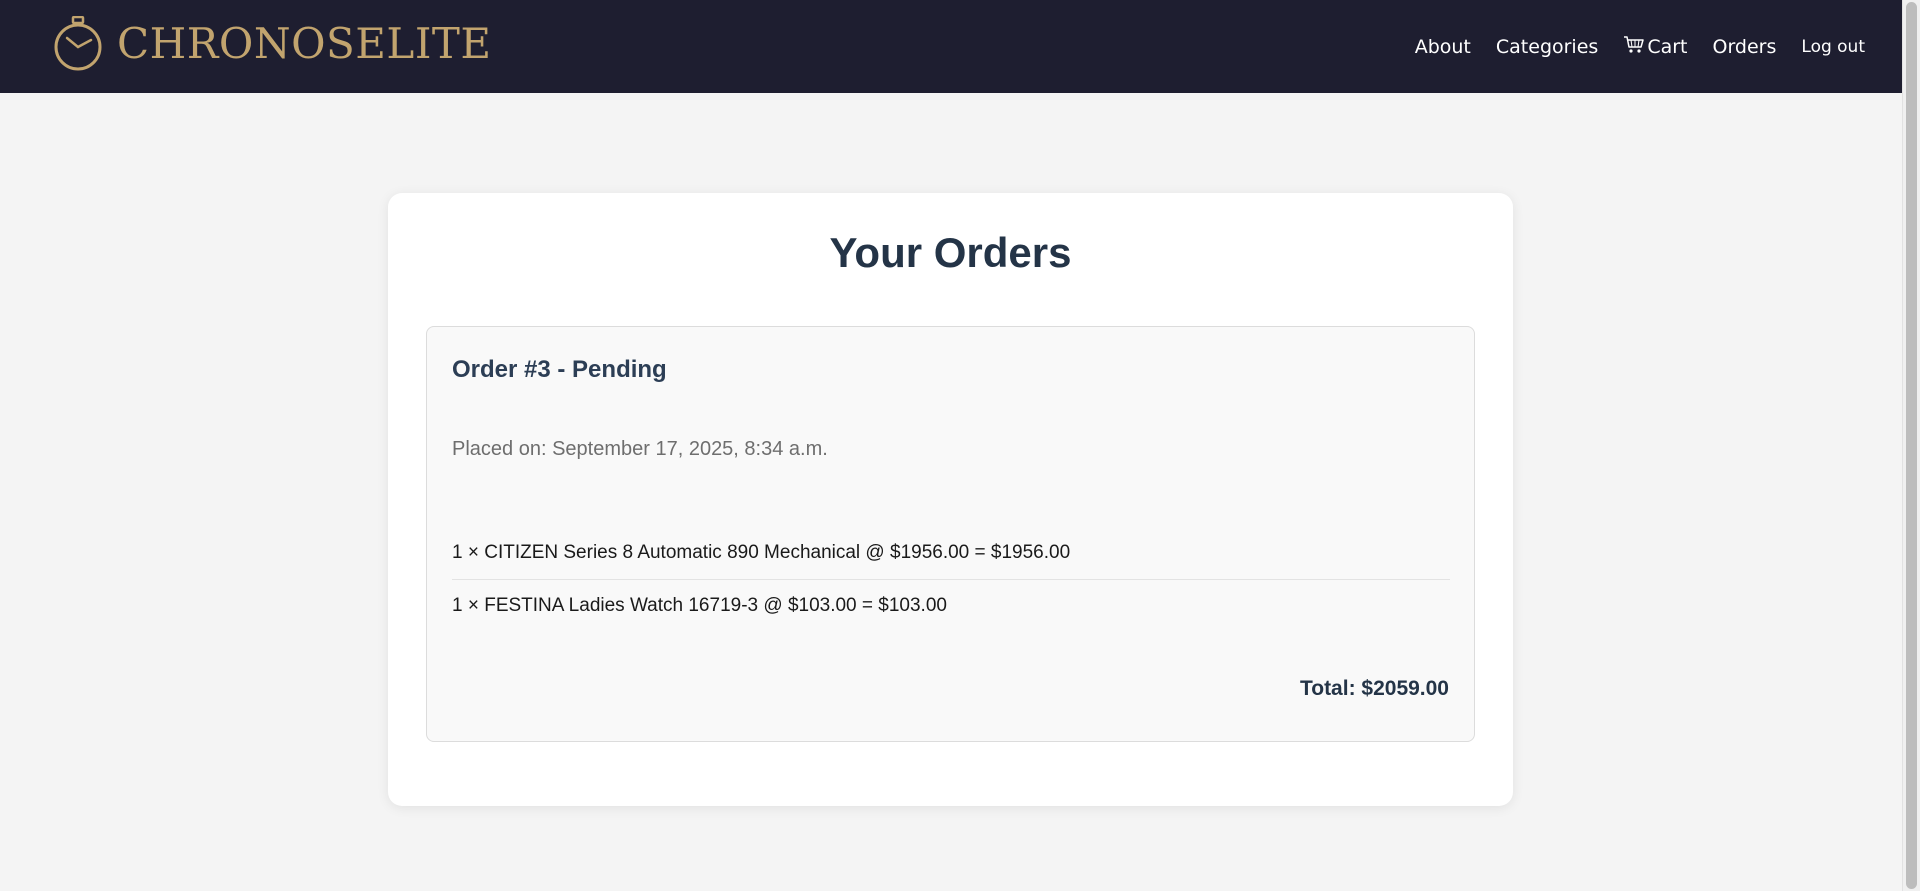  What do you see at coordinates (304, 43) in the screenshot?
I see `brand-name: CHRONOSELITE` at bounding box center [304, 43].